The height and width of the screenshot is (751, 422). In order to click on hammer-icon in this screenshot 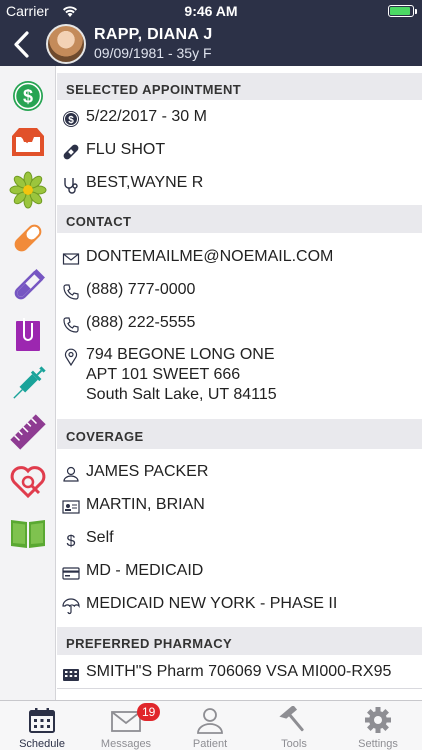, I will do `click(291, 719)`.